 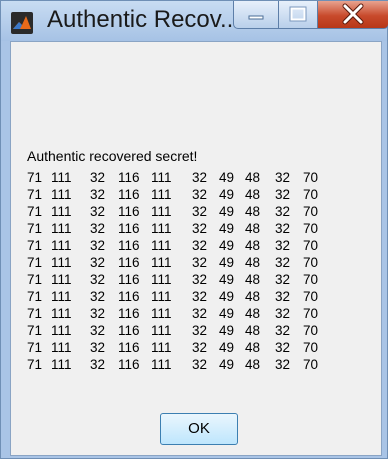 What do you see at coordinates (352, 15) in the screenshot?
I see `close-button` at bounding box center [352, 15].